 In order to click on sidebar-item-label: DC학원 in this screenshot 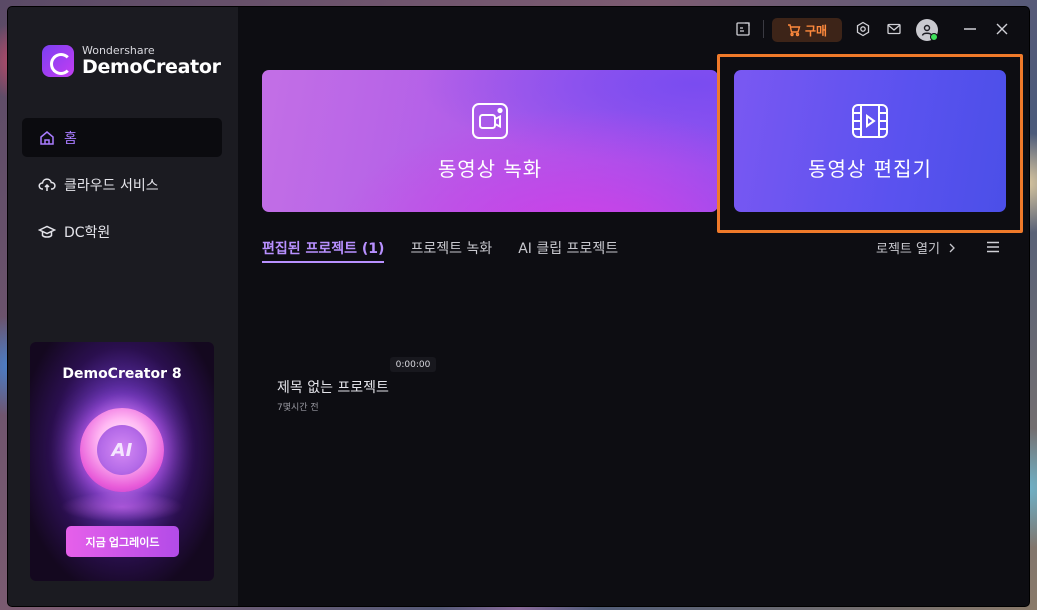, I will do `click(87, 232)`.